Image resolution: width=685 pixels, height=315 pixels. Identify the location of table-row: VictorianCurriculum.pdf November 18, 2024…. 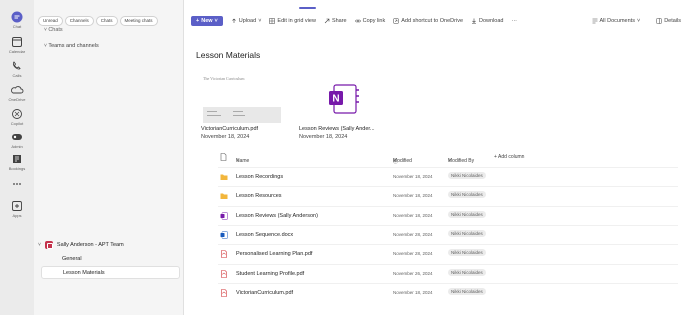
(448, 292).